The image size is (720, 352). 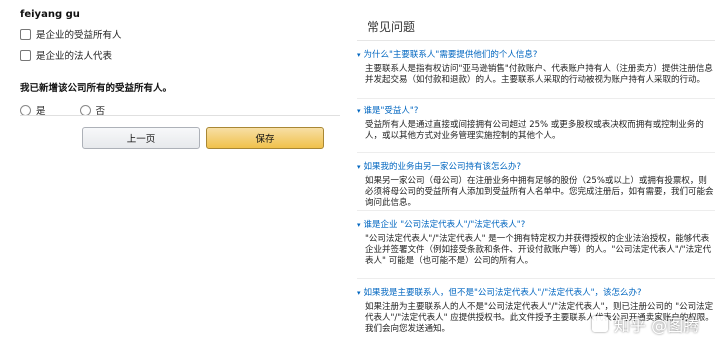 I want to click on checkbox-row-legal-rep: 是企业的法人代表, so click(x=180, y=55).